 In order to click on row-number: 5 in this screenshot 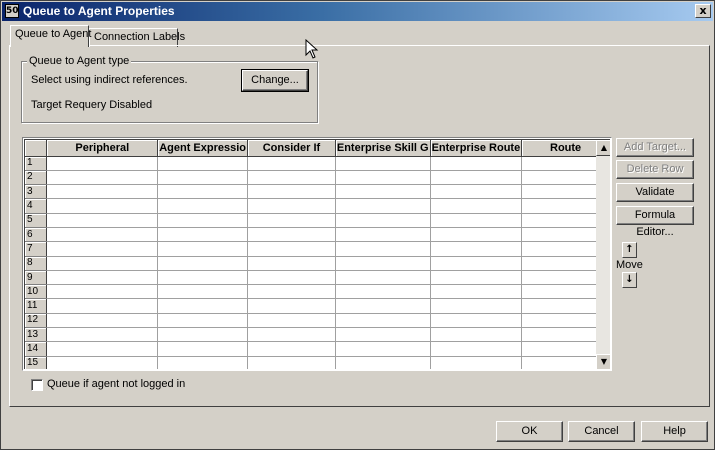, I will do `click(36, 220)`.